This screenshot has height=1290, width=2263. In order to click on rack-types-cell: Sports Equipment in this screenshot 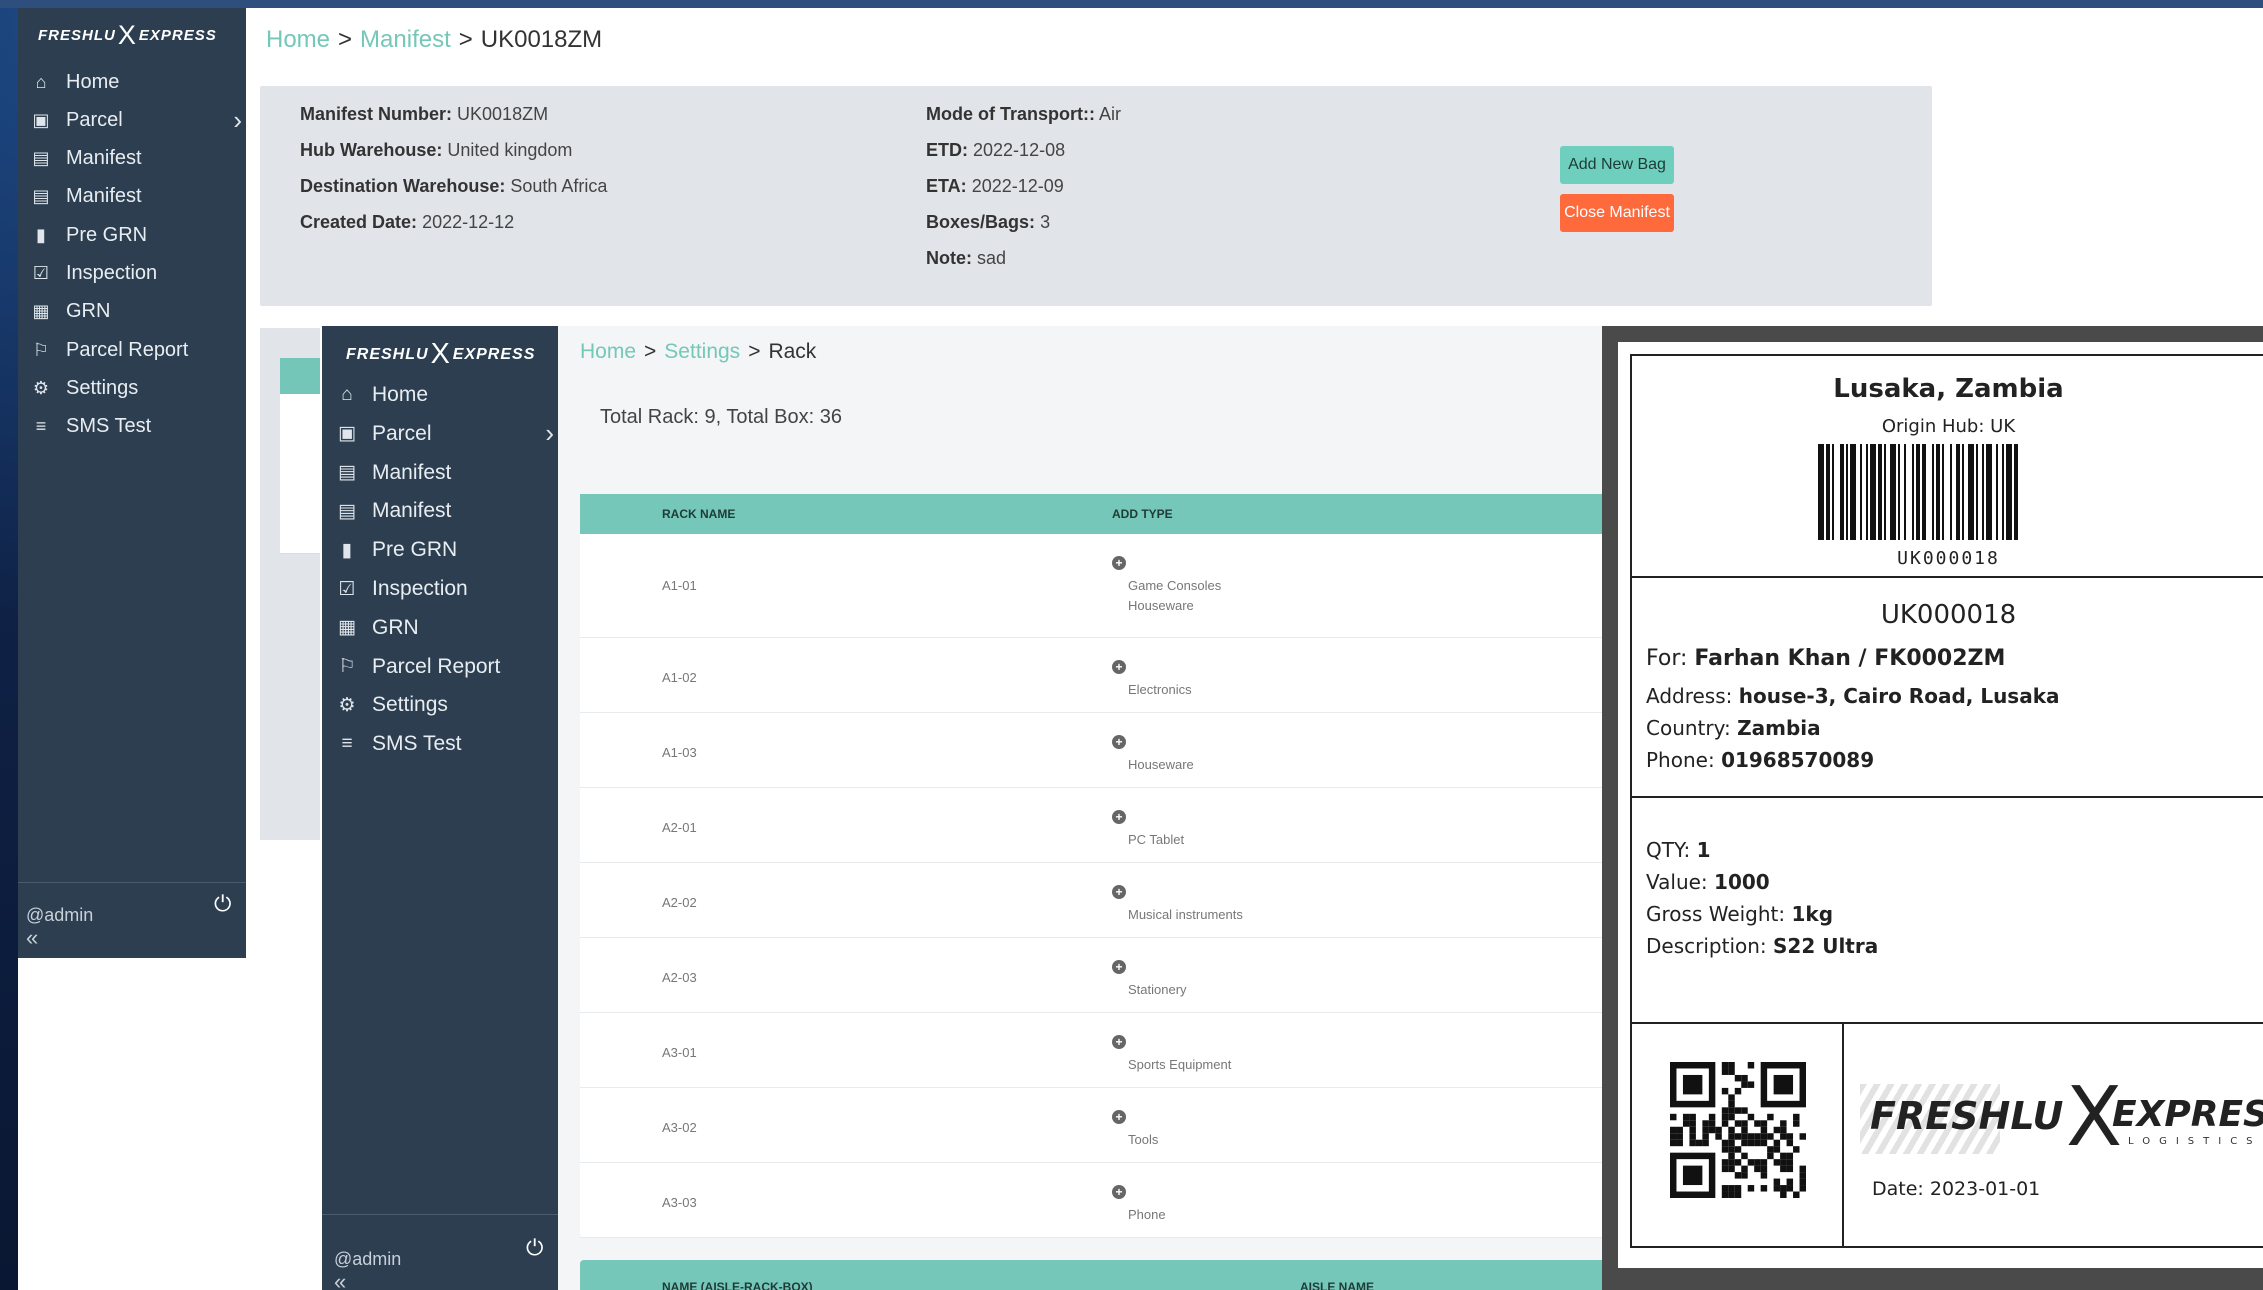, I will do `click(1179, 1065)`.